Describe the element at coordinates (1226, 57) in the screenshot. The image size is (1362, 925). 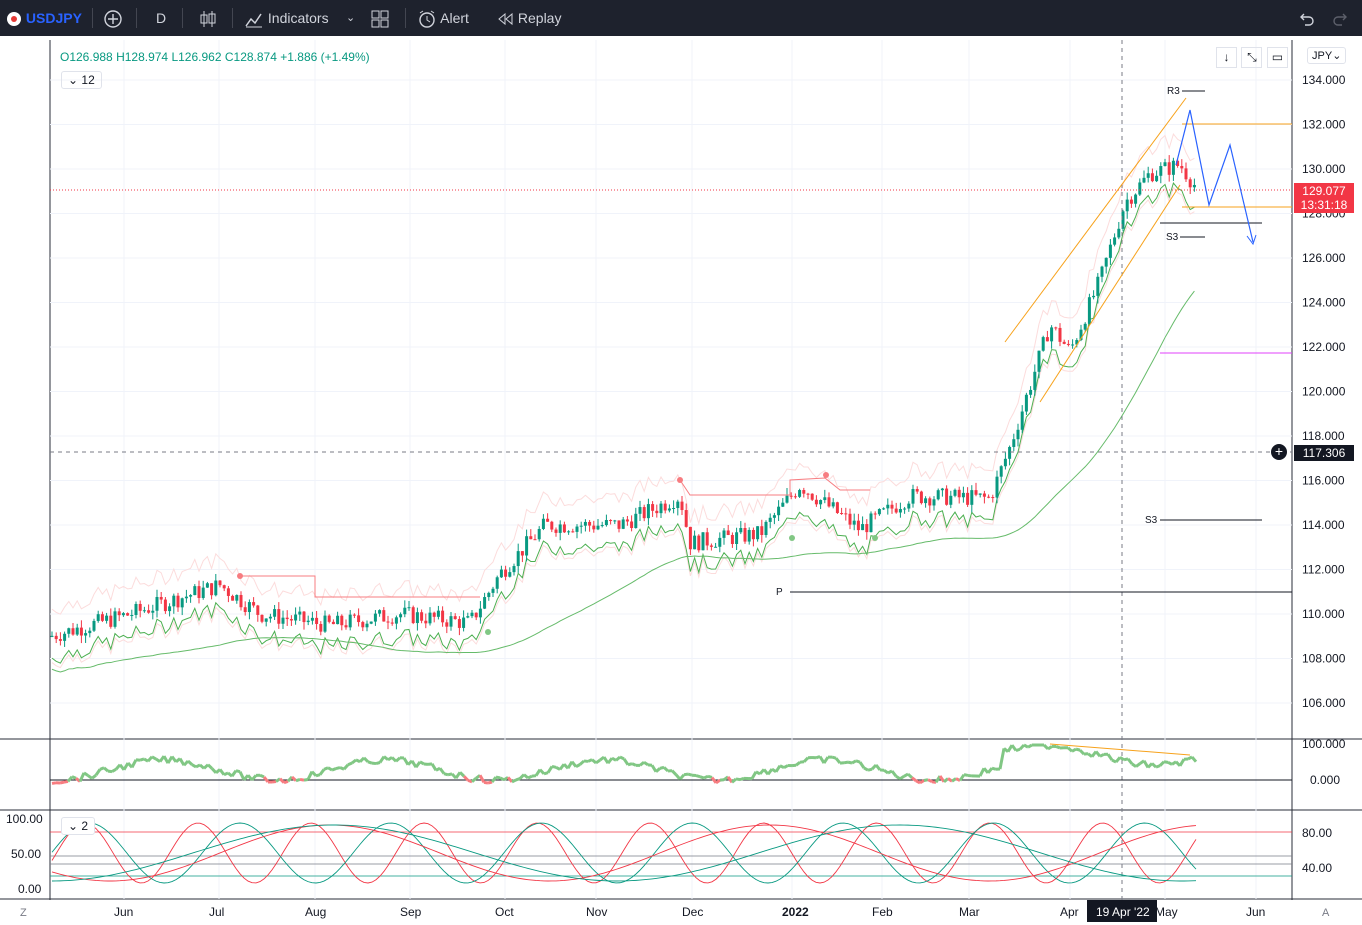
I see `scroll-down-icon: ↓` at that location.